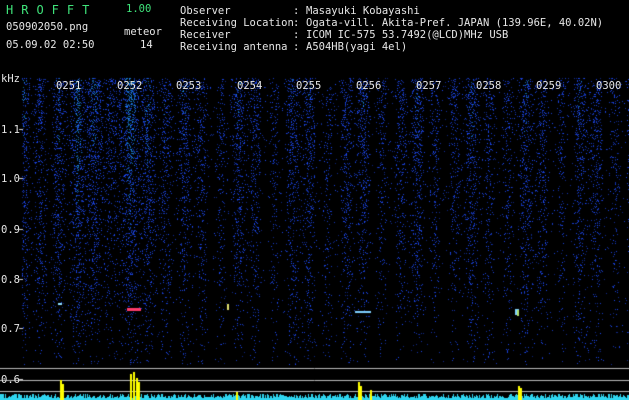  I want to click on y-tick-label: 1.1, so click(10, 130).